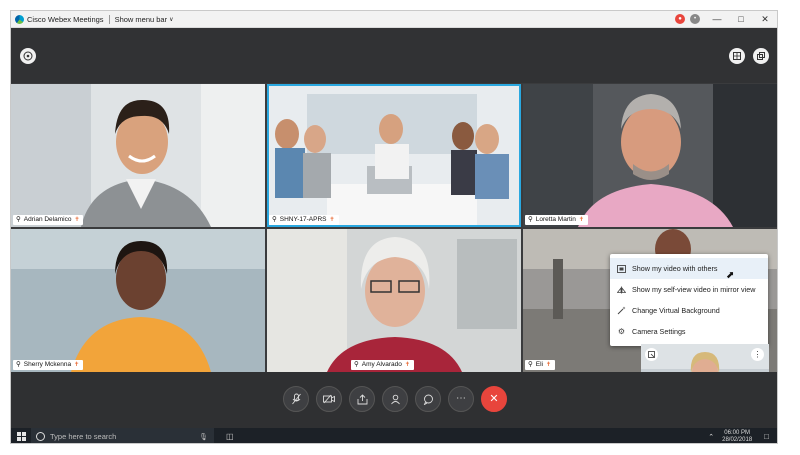 The image size is (800, 455). I want to click on status-icon: •, so click(695, 19).